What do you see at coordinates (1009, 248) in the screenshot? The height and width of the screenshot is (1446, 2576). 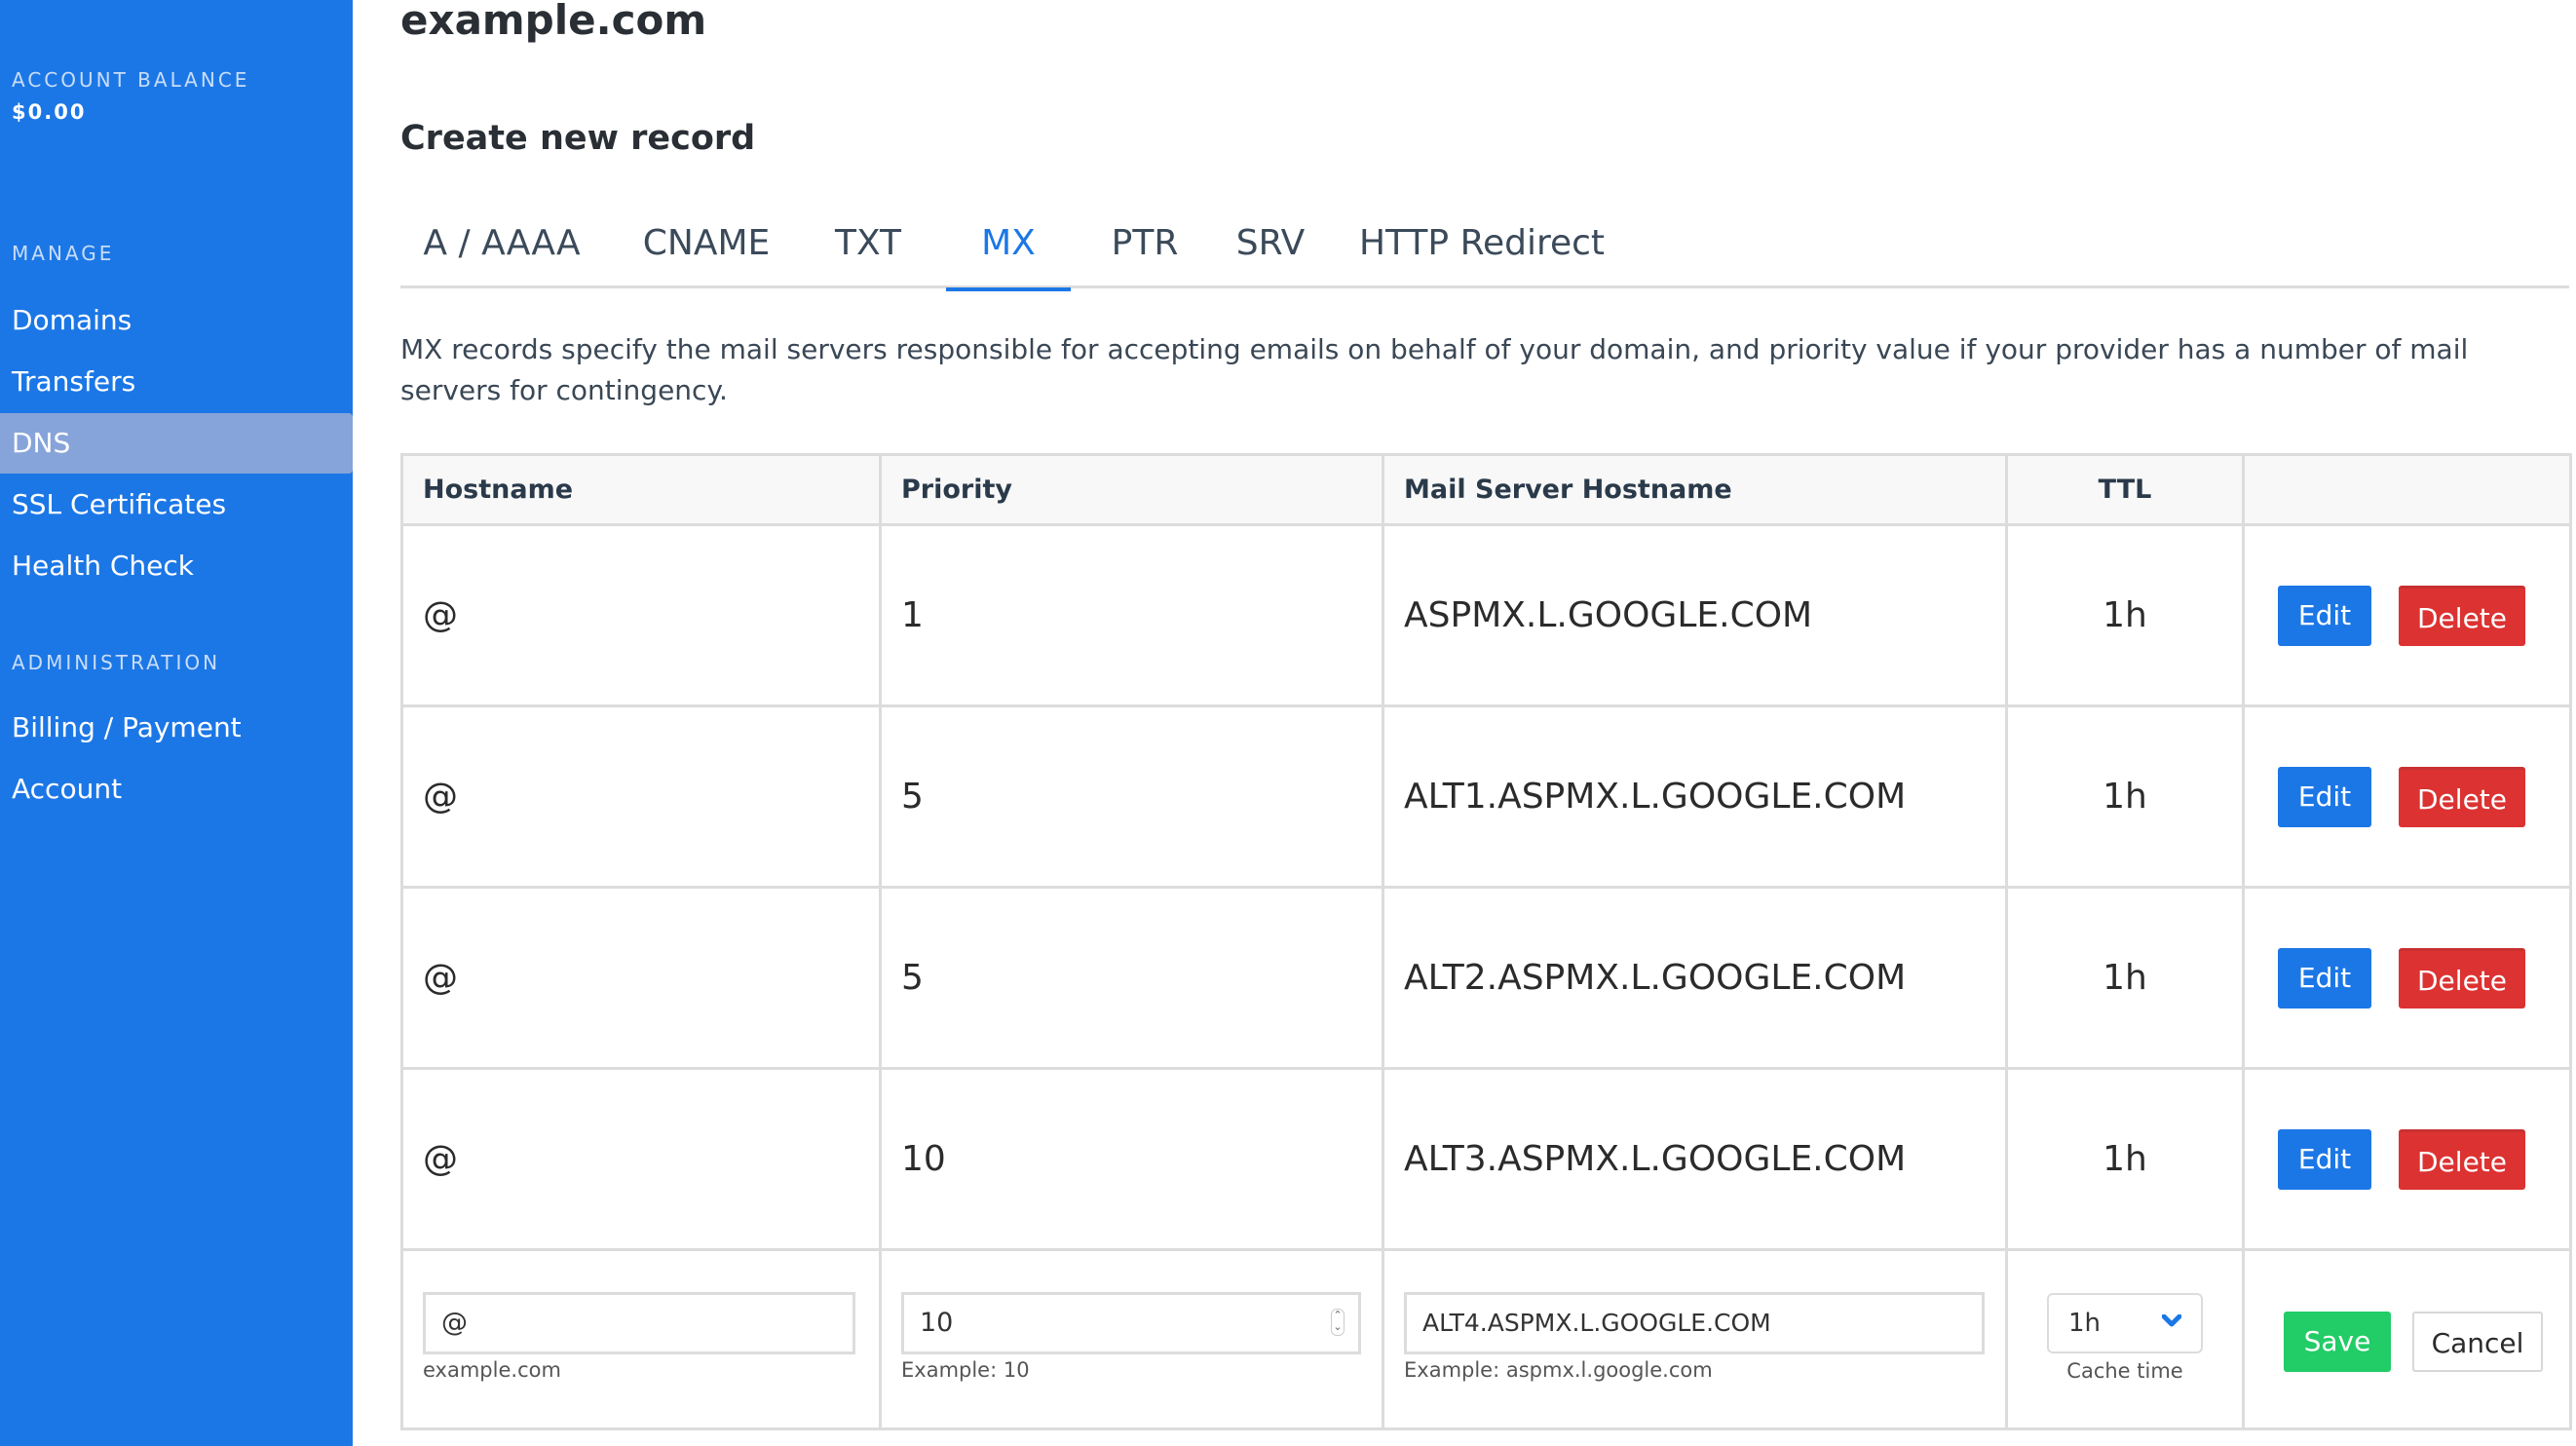 I see `tab-mx: MX` at bounding box center [1009, 248].